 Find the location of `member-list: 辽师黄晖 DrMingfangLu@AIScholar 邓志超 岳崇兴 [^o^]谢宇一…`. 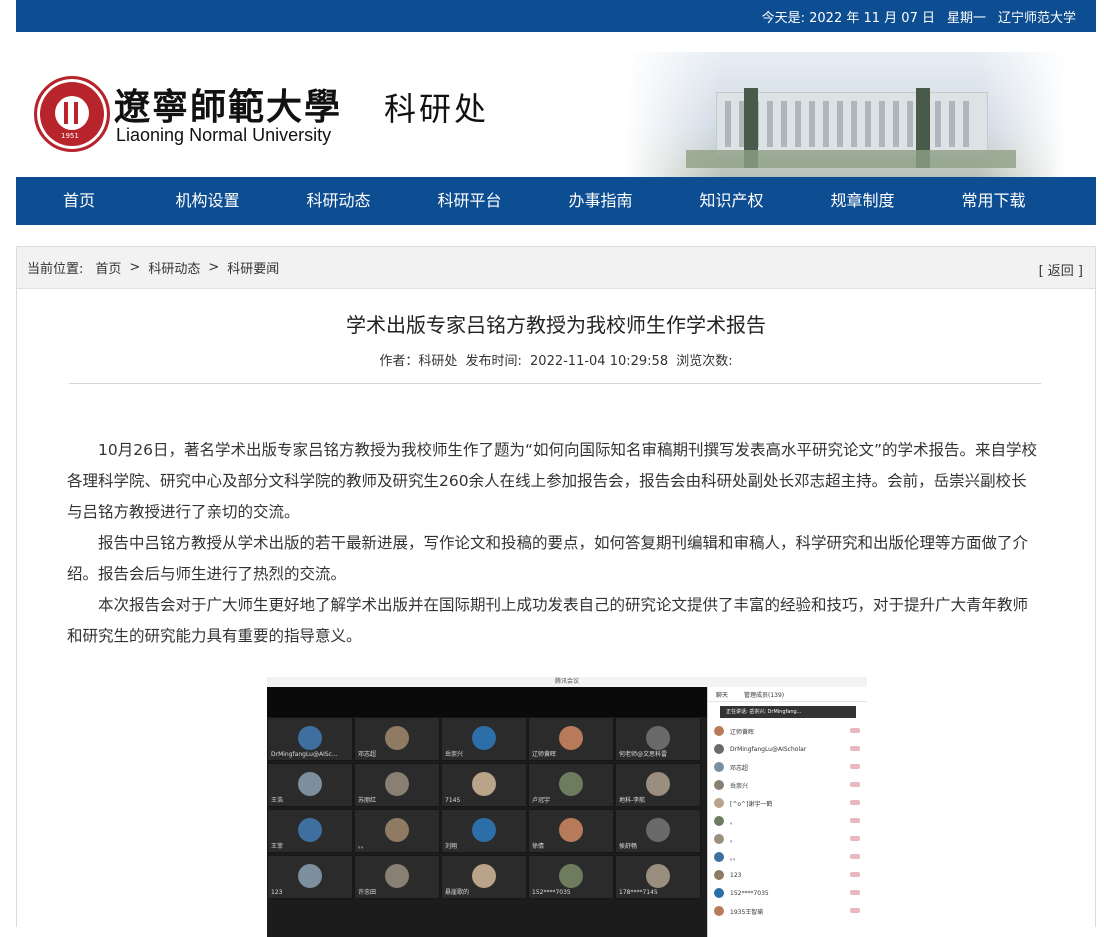

member-list: 辽师黄晖 DrMingfangLu@AIScholar 邓志超 岳崇兴 [^o^]谢宇一… is located at coordinates (787, 821).